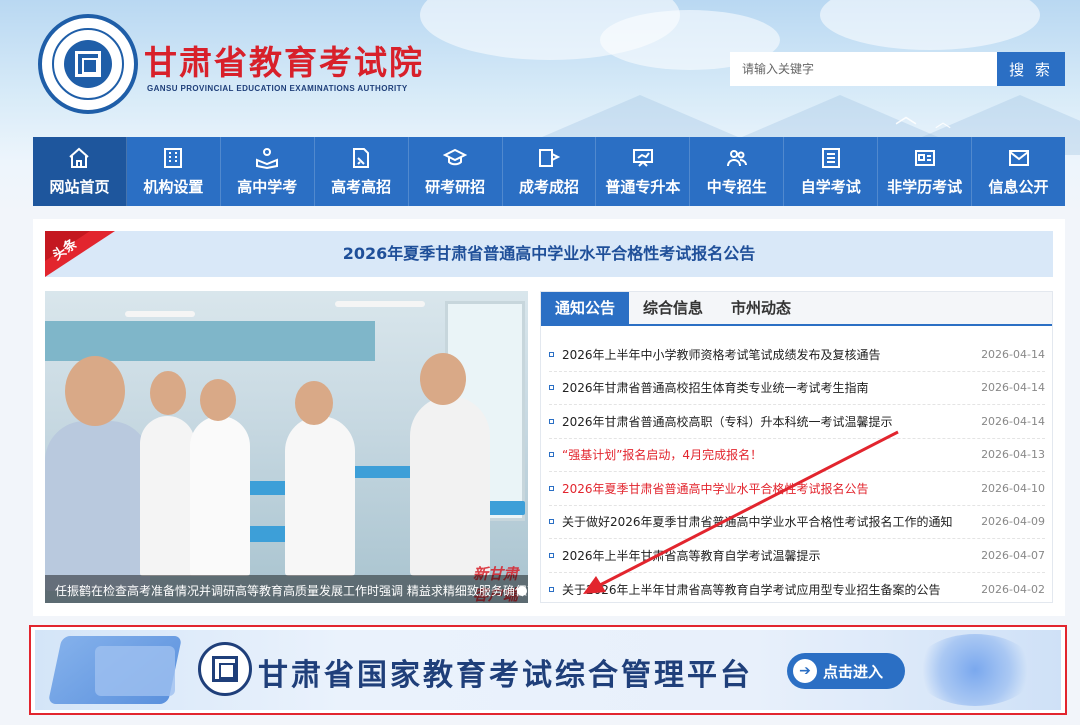 The height and width of the screenshot is (725, 1080). I want to click on nav-label: 信息公开, so click(1018, 187).